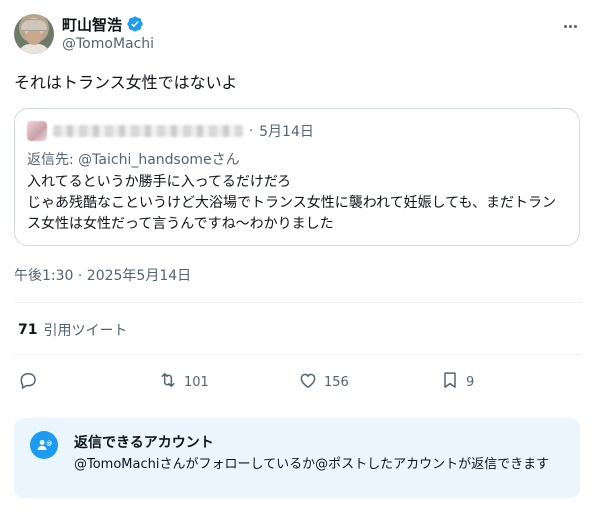  Describe the element at coordinates (85, 331) in the screenshot. I see `quote-tweets-label: 引用ツイート` at that location.